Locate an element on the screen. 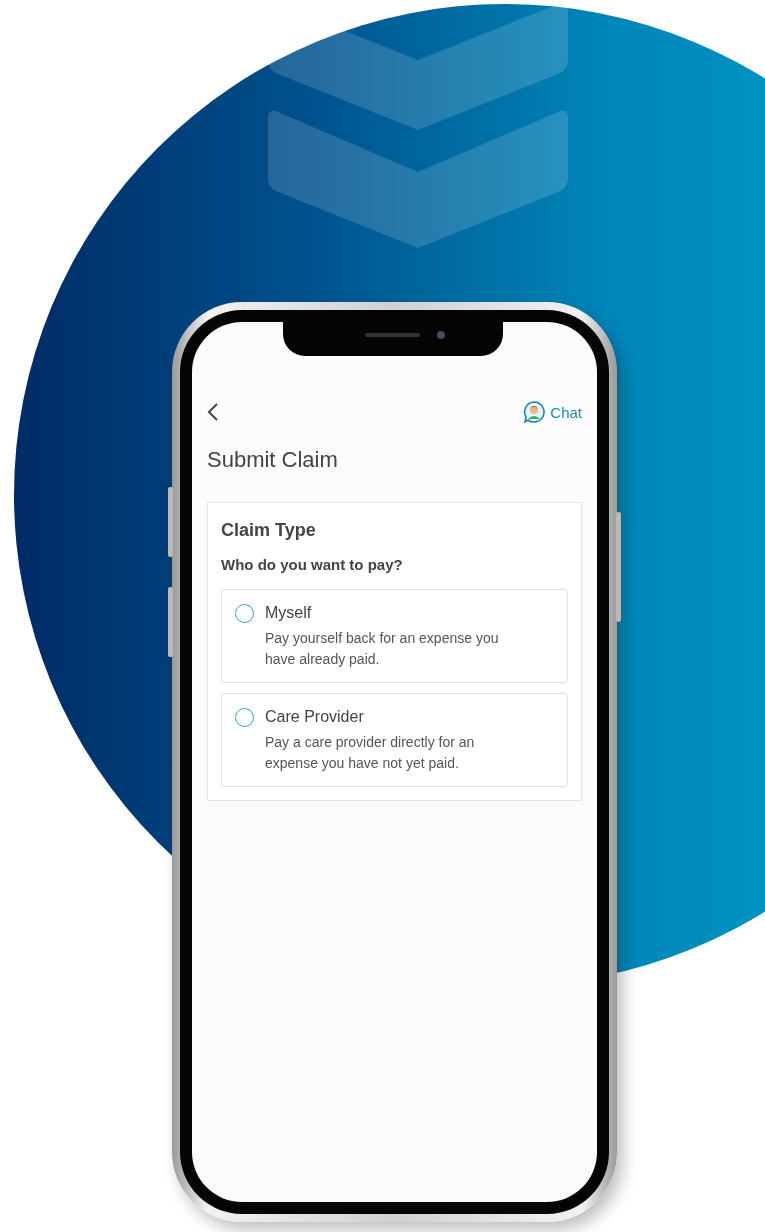 The height and width of the screenshot is (1232, 765). option-card: Care Provider Pay a care provider directly for an expense you have not yet paid. is located at coordinates (394, 740).